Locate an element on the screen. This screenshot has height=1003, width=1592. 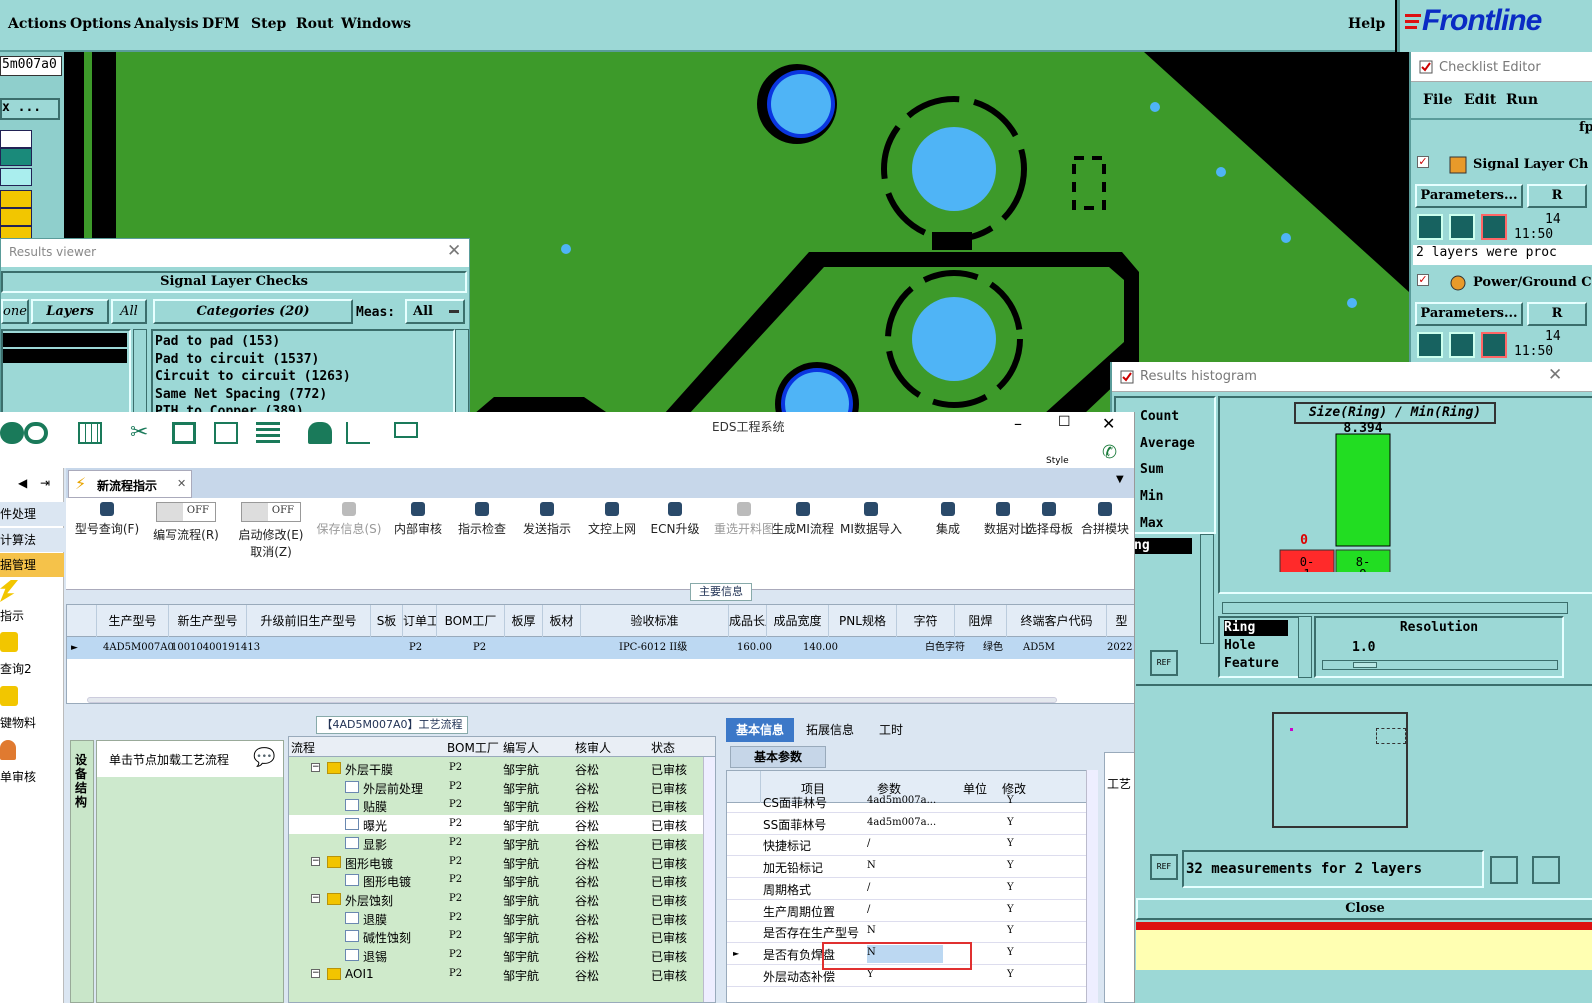
right-side-tab: 工艺 is located at coordinates (1119, 783).